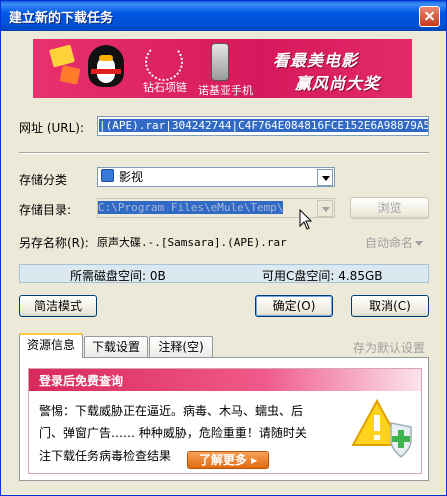  I want to click on required-space: 所需磁盘空间: 0B, so click(118, 276).